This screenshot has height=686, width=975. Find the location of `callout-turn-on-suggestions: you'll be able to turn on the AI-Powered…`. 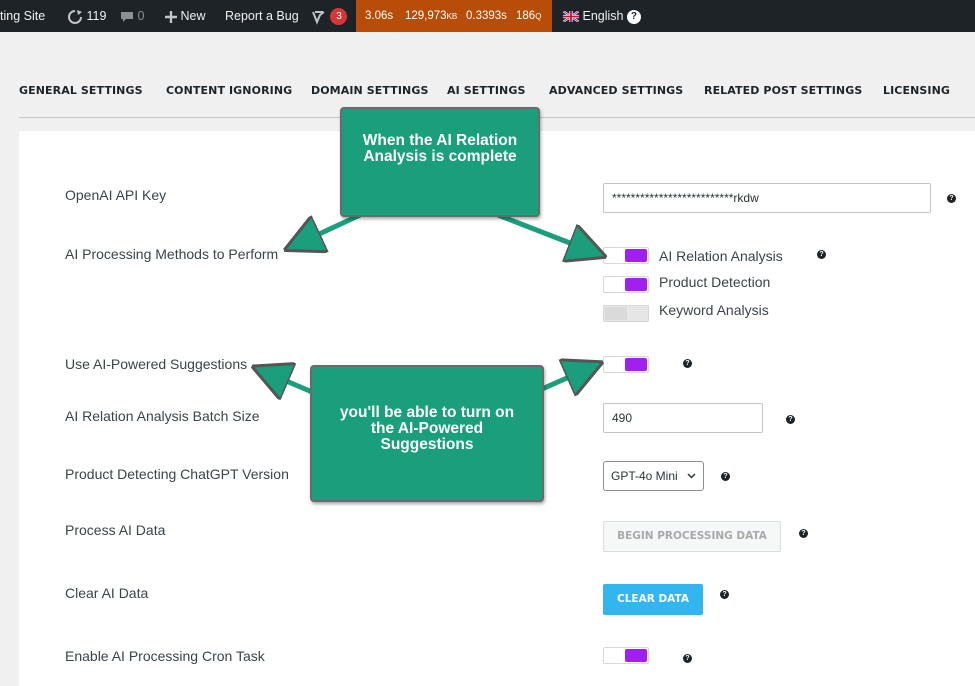

callout-turn-on-suggestions: you'll be able to turn on the AI-Powered… is located at coordinates (427, 433).